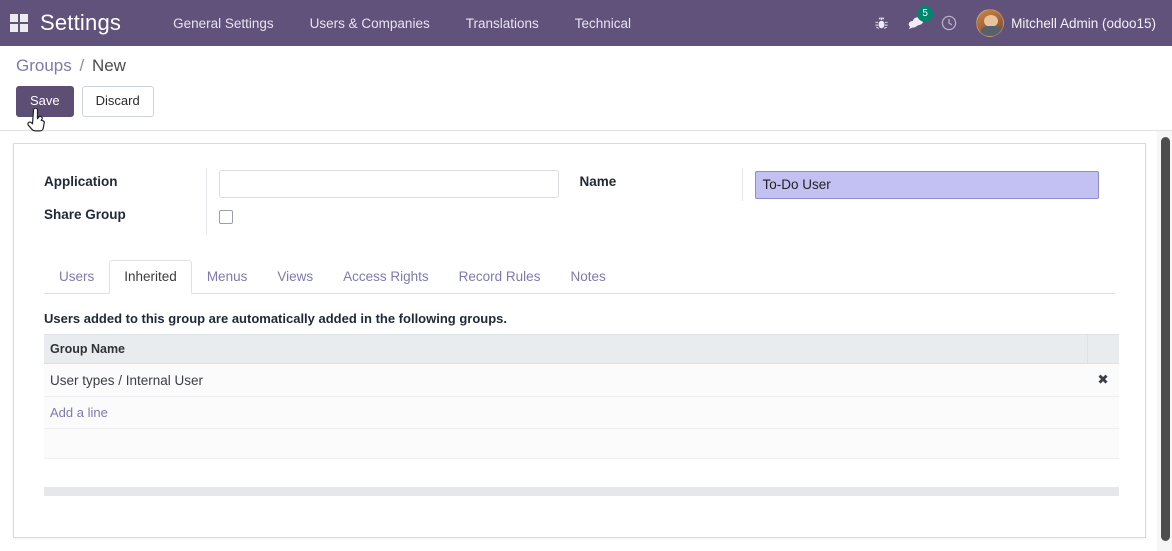  Describe the element at coordinates (19, 23) in the screenshot. I see `apps-menu-icon` at that location.